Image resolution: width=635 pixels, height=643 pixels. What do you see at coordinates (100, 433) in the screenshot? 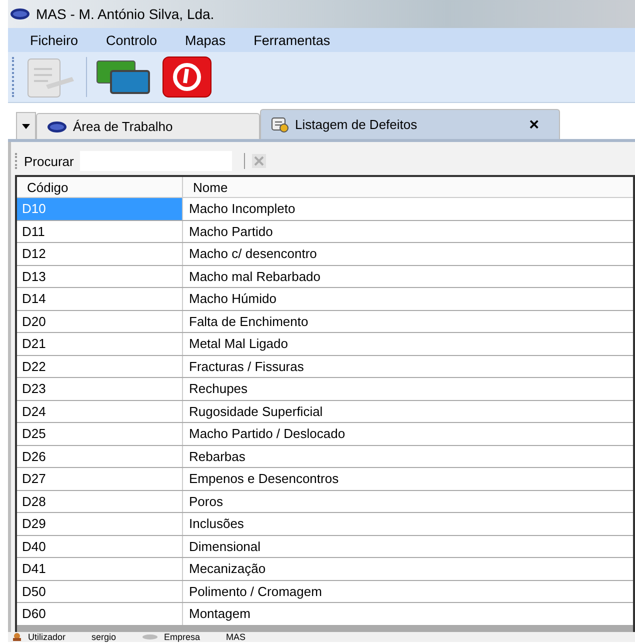
I see `table-cell: D25` at bounding box center [100, 433].